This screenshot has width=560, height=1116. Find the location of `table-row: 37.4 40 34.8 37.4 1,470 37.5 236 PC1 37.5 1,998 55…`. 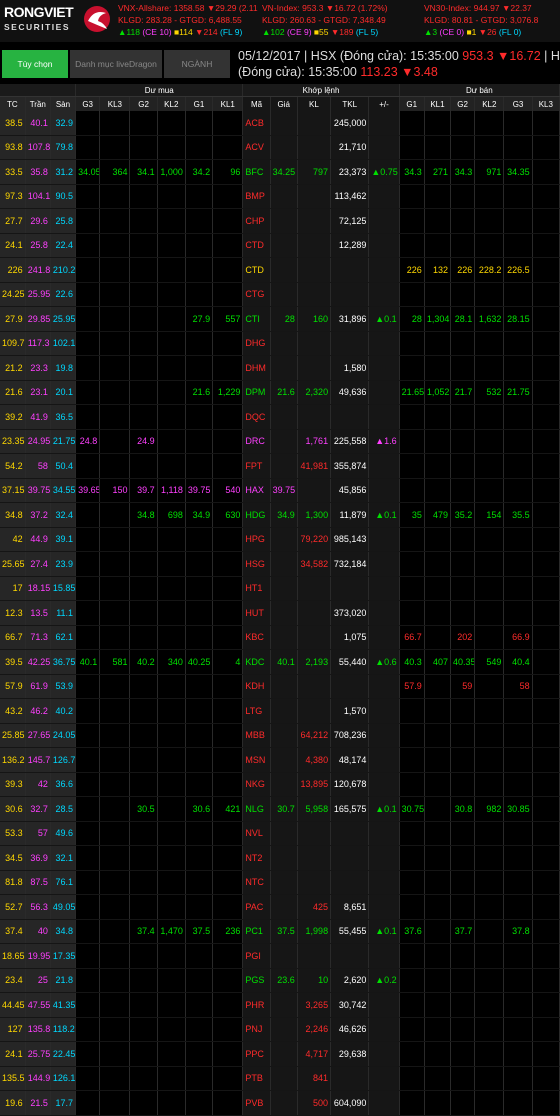

table-row: 37.4 40 34.8 37.4 1,470 37.5 236 PC1 37.5 1,998 55… is located at coordinates (280, 931).